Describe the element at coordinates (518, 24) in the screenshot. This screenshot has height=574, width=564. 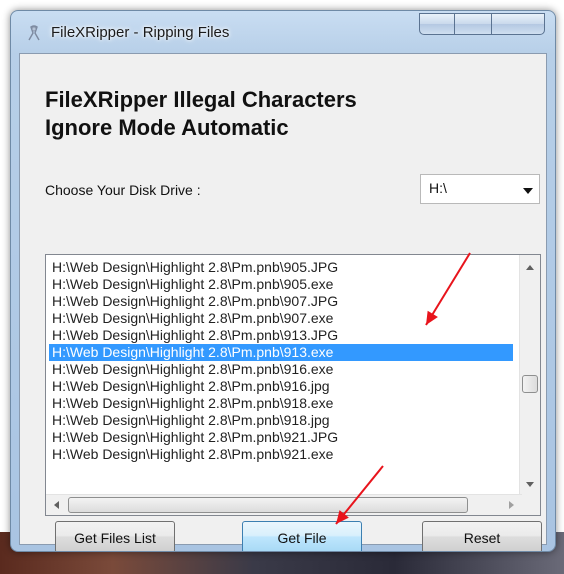
I see `close-button` at that location.